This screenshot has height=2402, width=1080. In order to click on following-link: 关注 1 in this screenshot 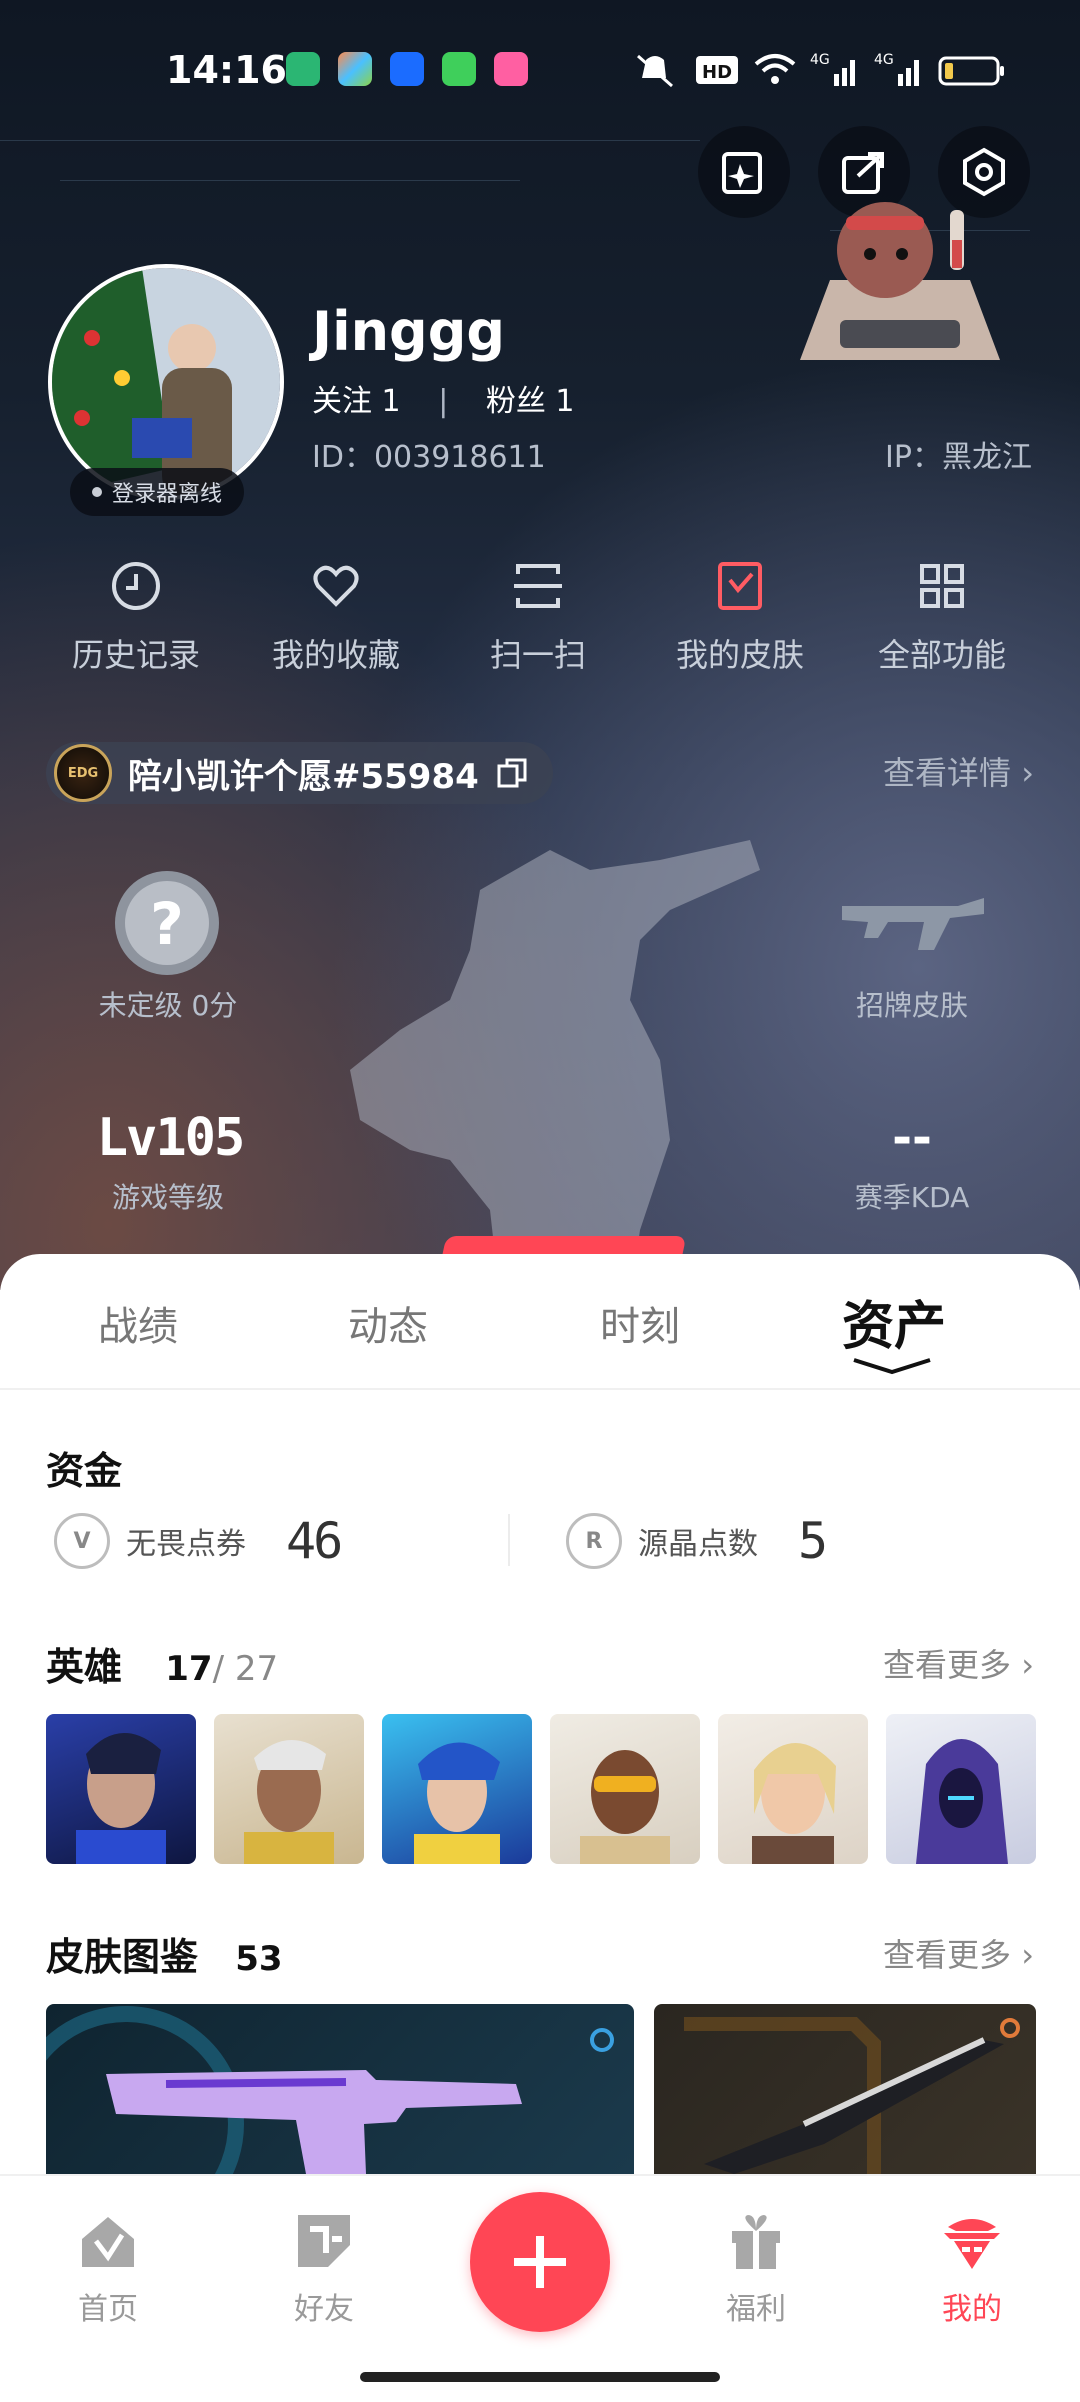, I will do `click(356, 401)`.